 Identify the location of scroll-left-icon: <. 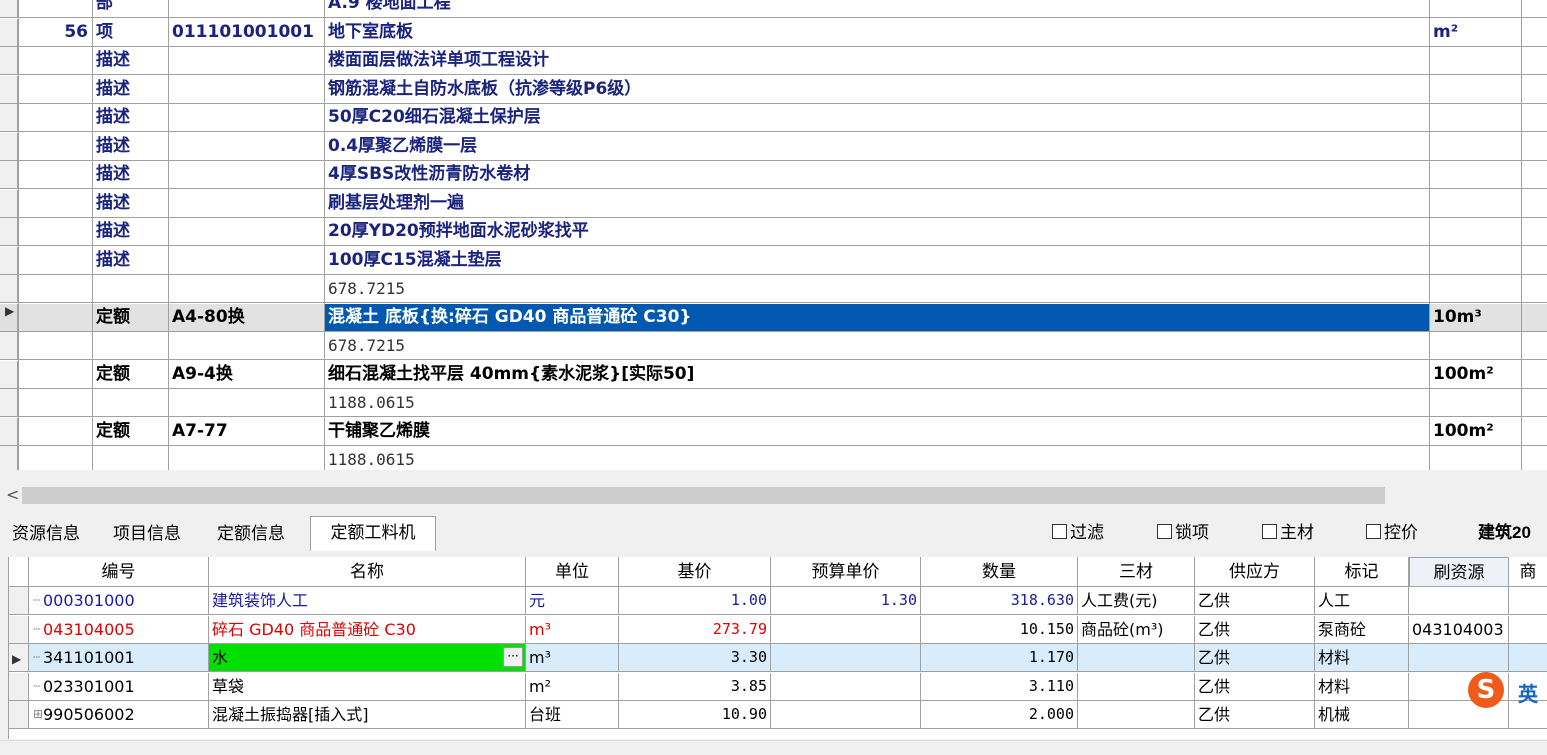
(12, 494).